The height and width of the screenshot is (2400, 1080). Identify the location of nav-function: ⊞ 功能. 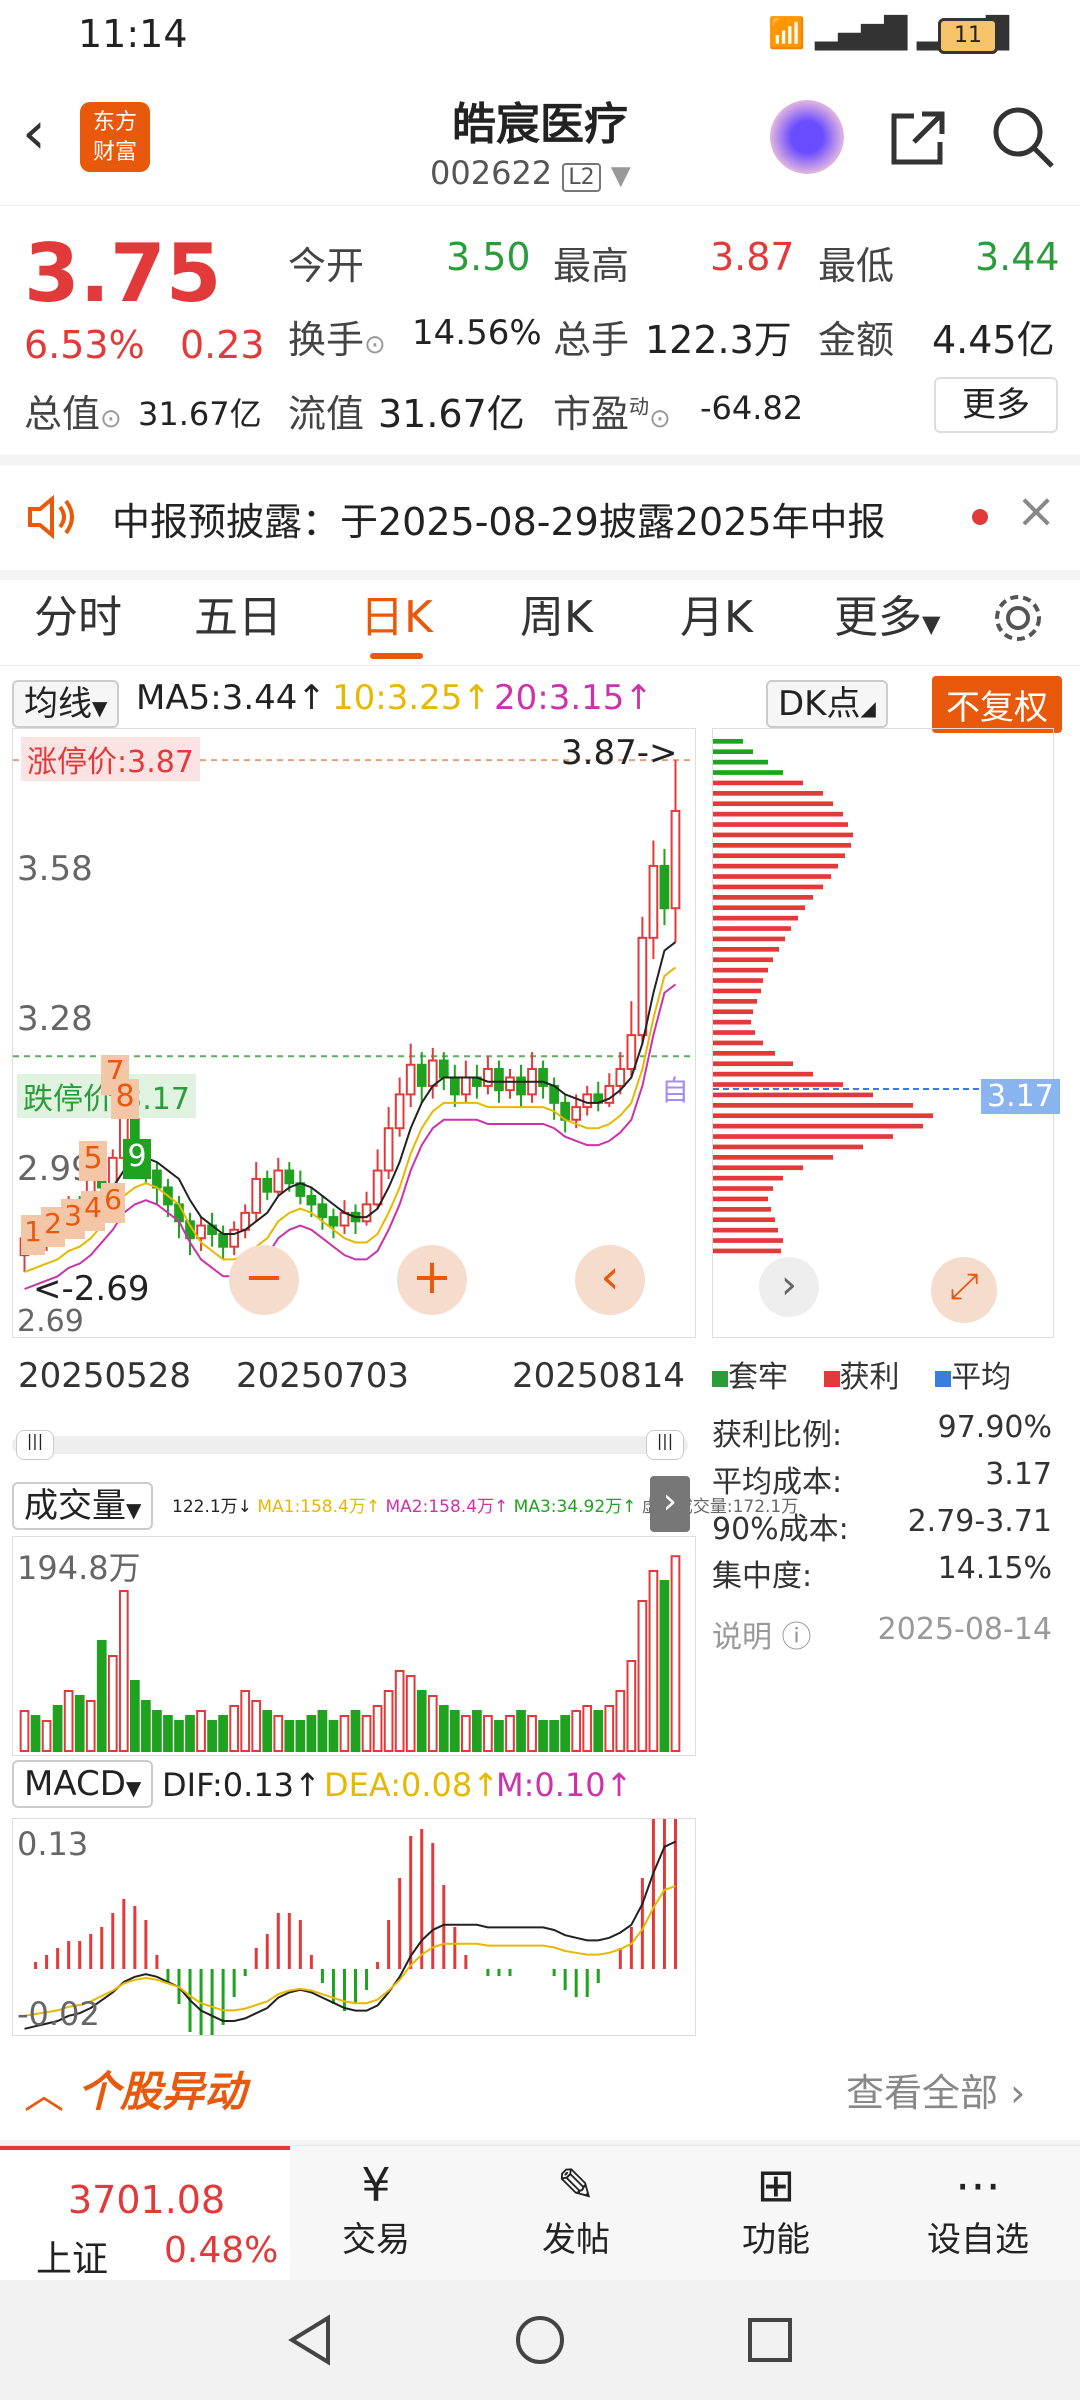
(776, 2203).